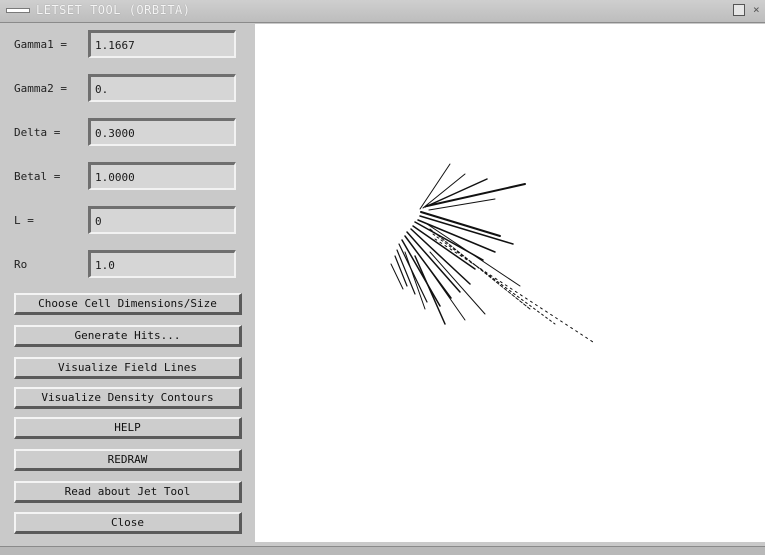 Image resolution: width=765 pixels, height=555 pixels. I want to click on field-delta: Delta = 0.3000, so click(128, 133).